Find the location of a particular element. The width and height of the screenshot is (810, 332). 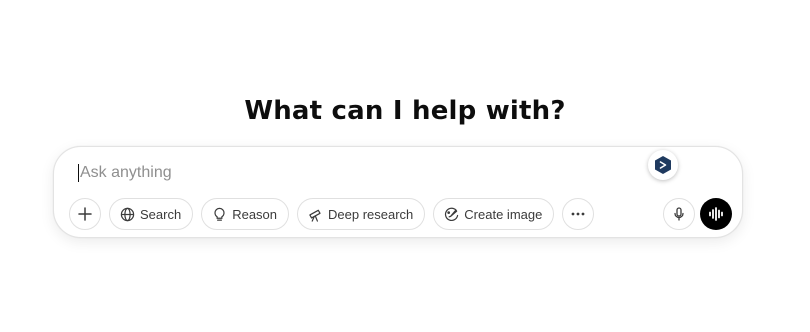

voice-mode-button is located at coordinates (716, 214).